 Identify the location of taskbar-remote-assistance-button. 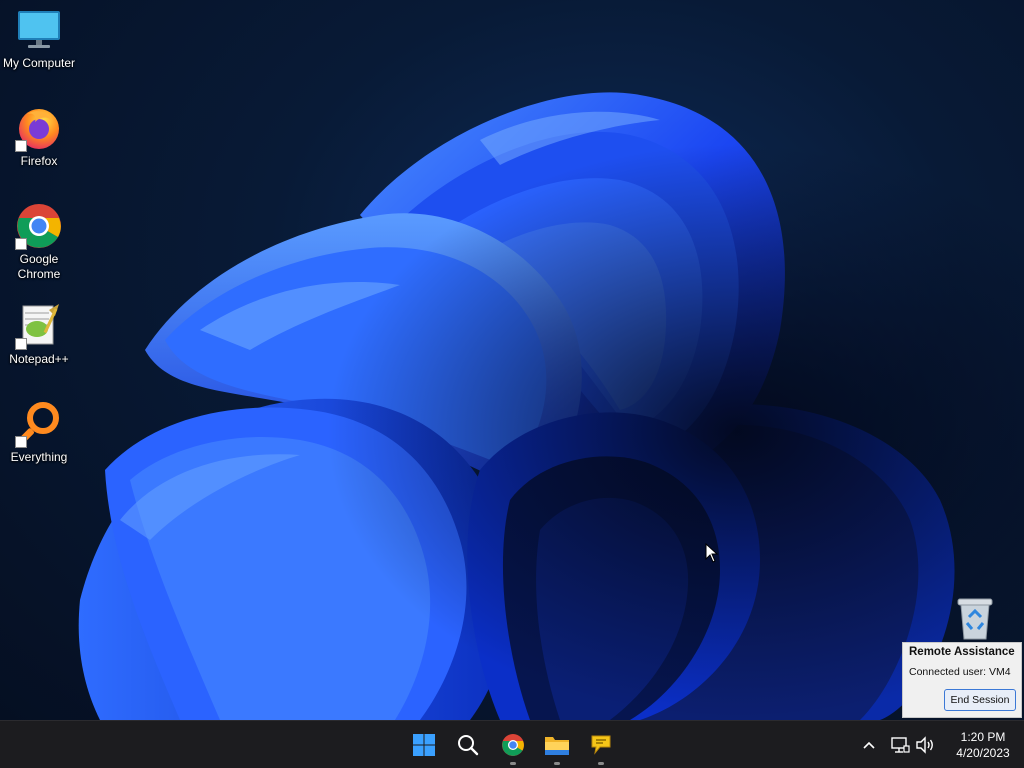
(601, 747).